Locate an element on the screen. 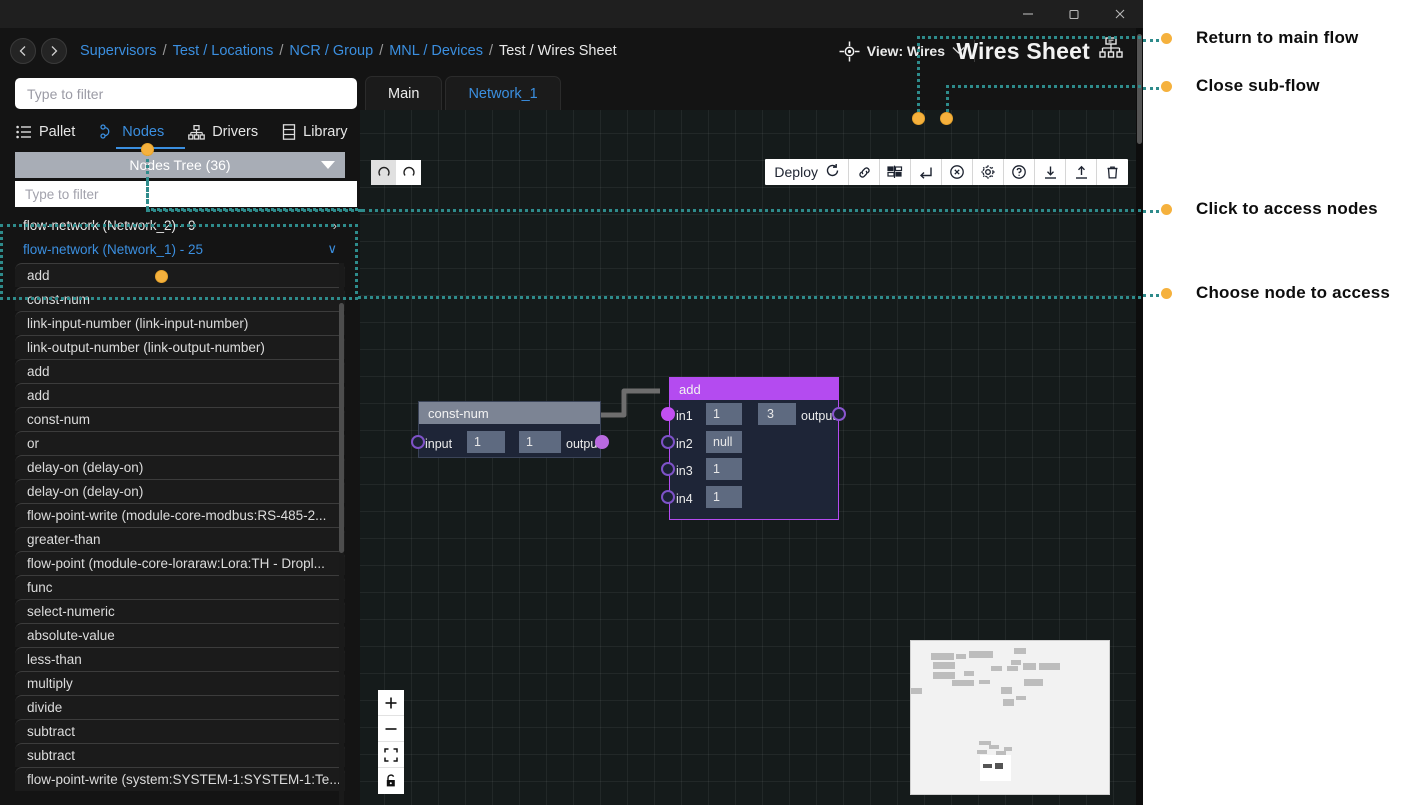 Image resolution: width=1417 pixels, height=805 pixels. sidebar-tab-pallet: Pallet is located at coordinates (52, 132).